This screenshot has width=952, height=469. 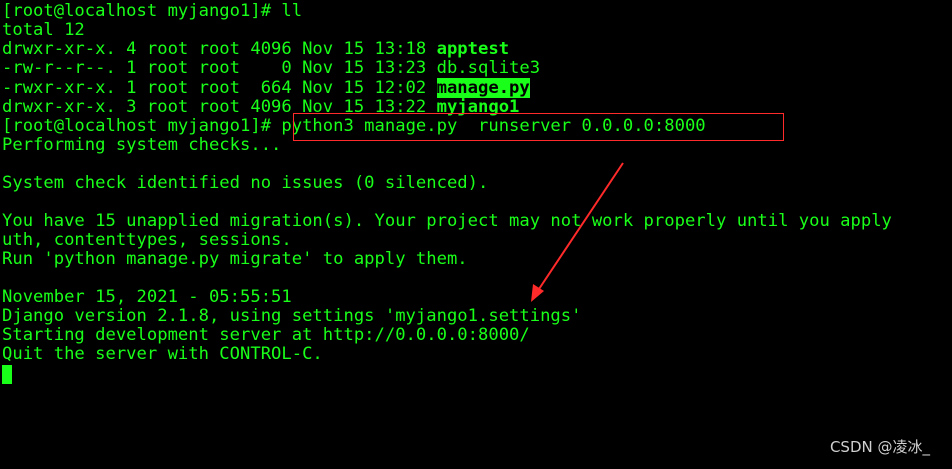 I want to click on listing-dir-apptest: apptest, so click(x=473, y=49).